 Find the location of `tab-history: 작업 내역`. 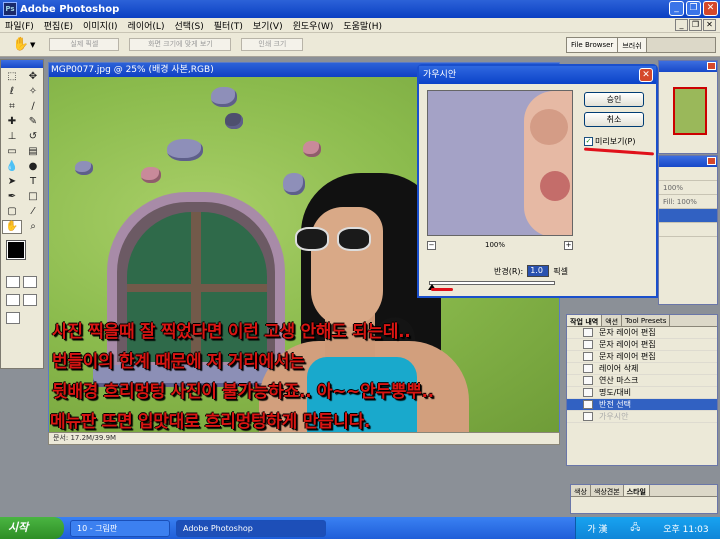

tab-history: 작업 내역 is located at coordinates (585, 320).